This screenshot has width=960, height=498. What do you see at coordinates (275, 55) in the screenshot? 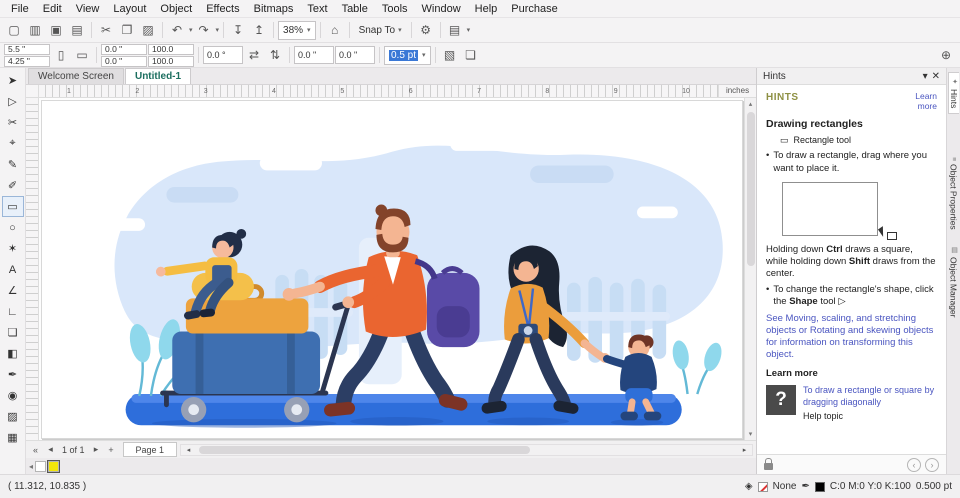
I see `mirror-vertical-icon: ⇅` at bounding box center [275, 55].